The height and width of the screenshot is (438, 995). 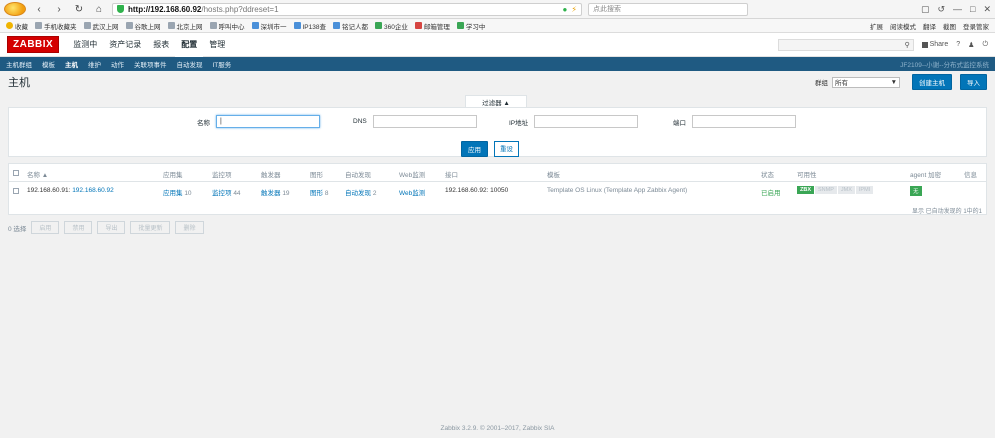 What do you see at coordinates (432, 26) in the screenshot?
I see `bookmark-item: 邮箱管理` at bounding box center [432, 26].